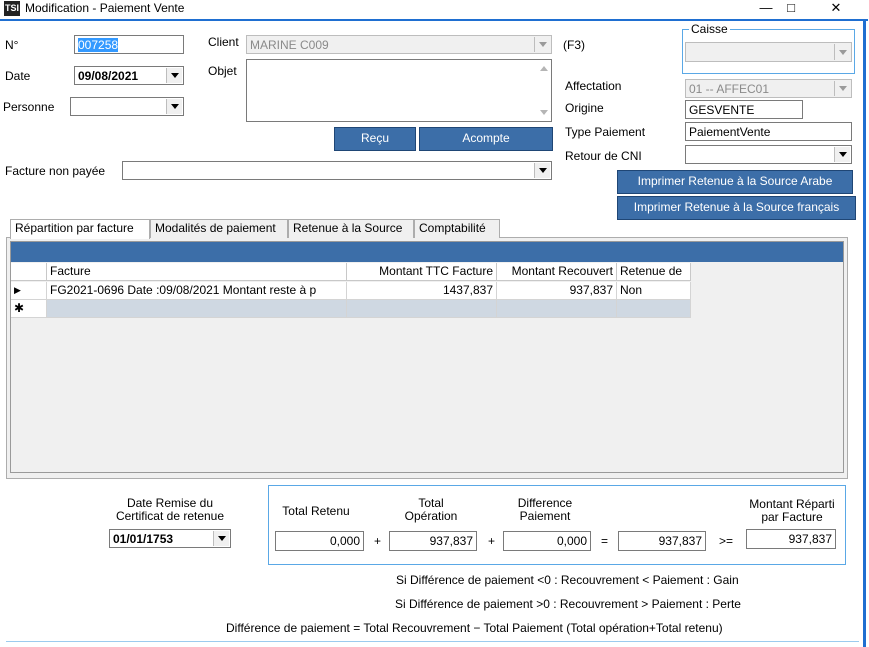 This screenshot has width=869, height=647. Describe the element at coordinates (584, 108) in the screenshot. I see `origine-label: Origine` at that location.